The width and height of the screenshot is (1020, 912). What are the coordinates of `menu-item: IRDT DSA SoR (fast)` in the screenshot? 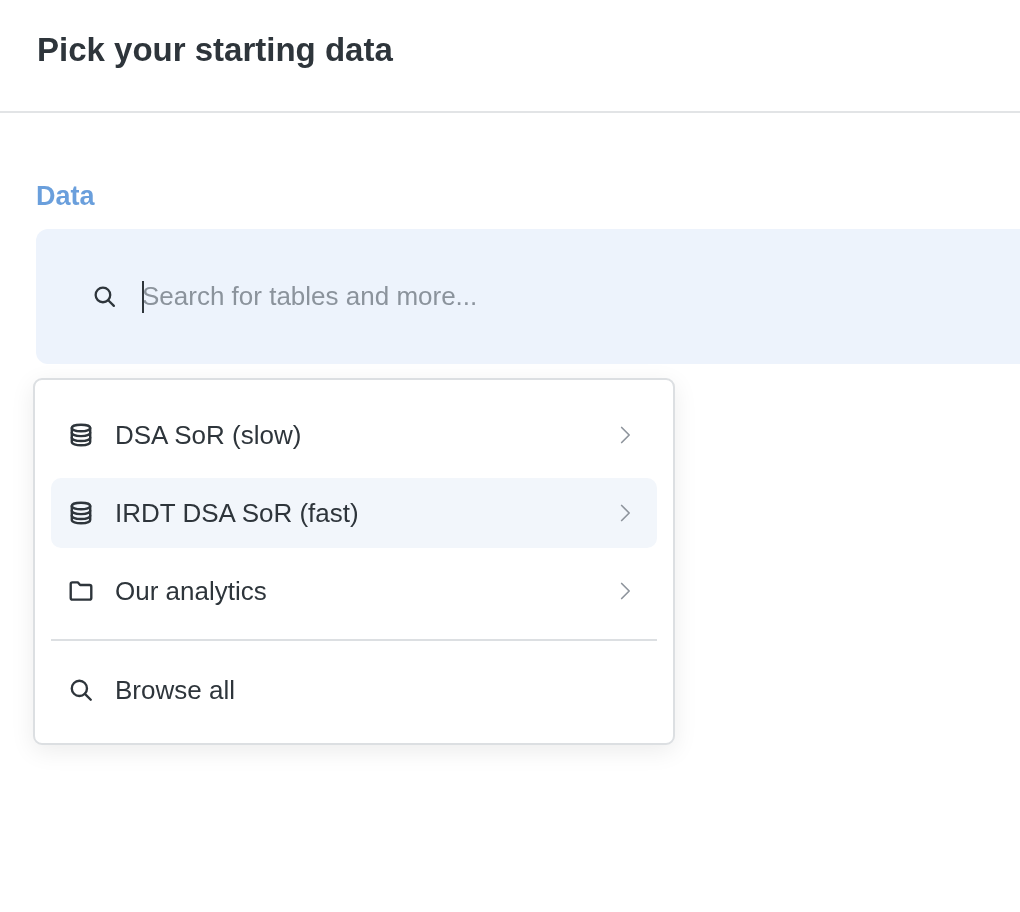 It's located at (354, 513).